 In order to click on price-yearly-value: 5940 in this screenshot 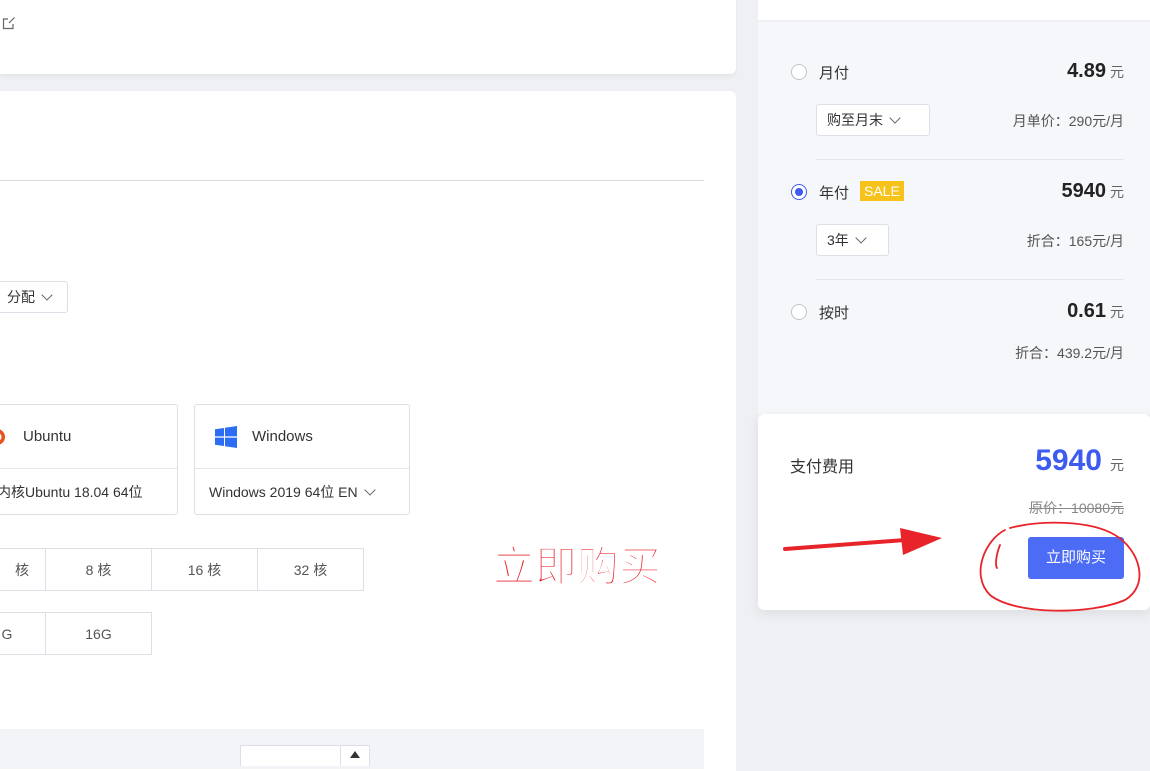, I will do `click(1084, 191)`.